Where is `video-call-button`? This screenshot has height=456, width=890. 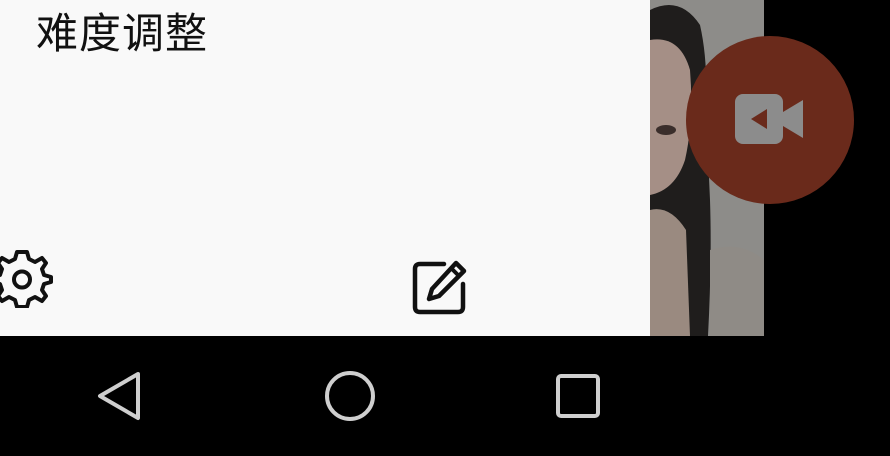
video-call-button is located at coordinates (770, 120).